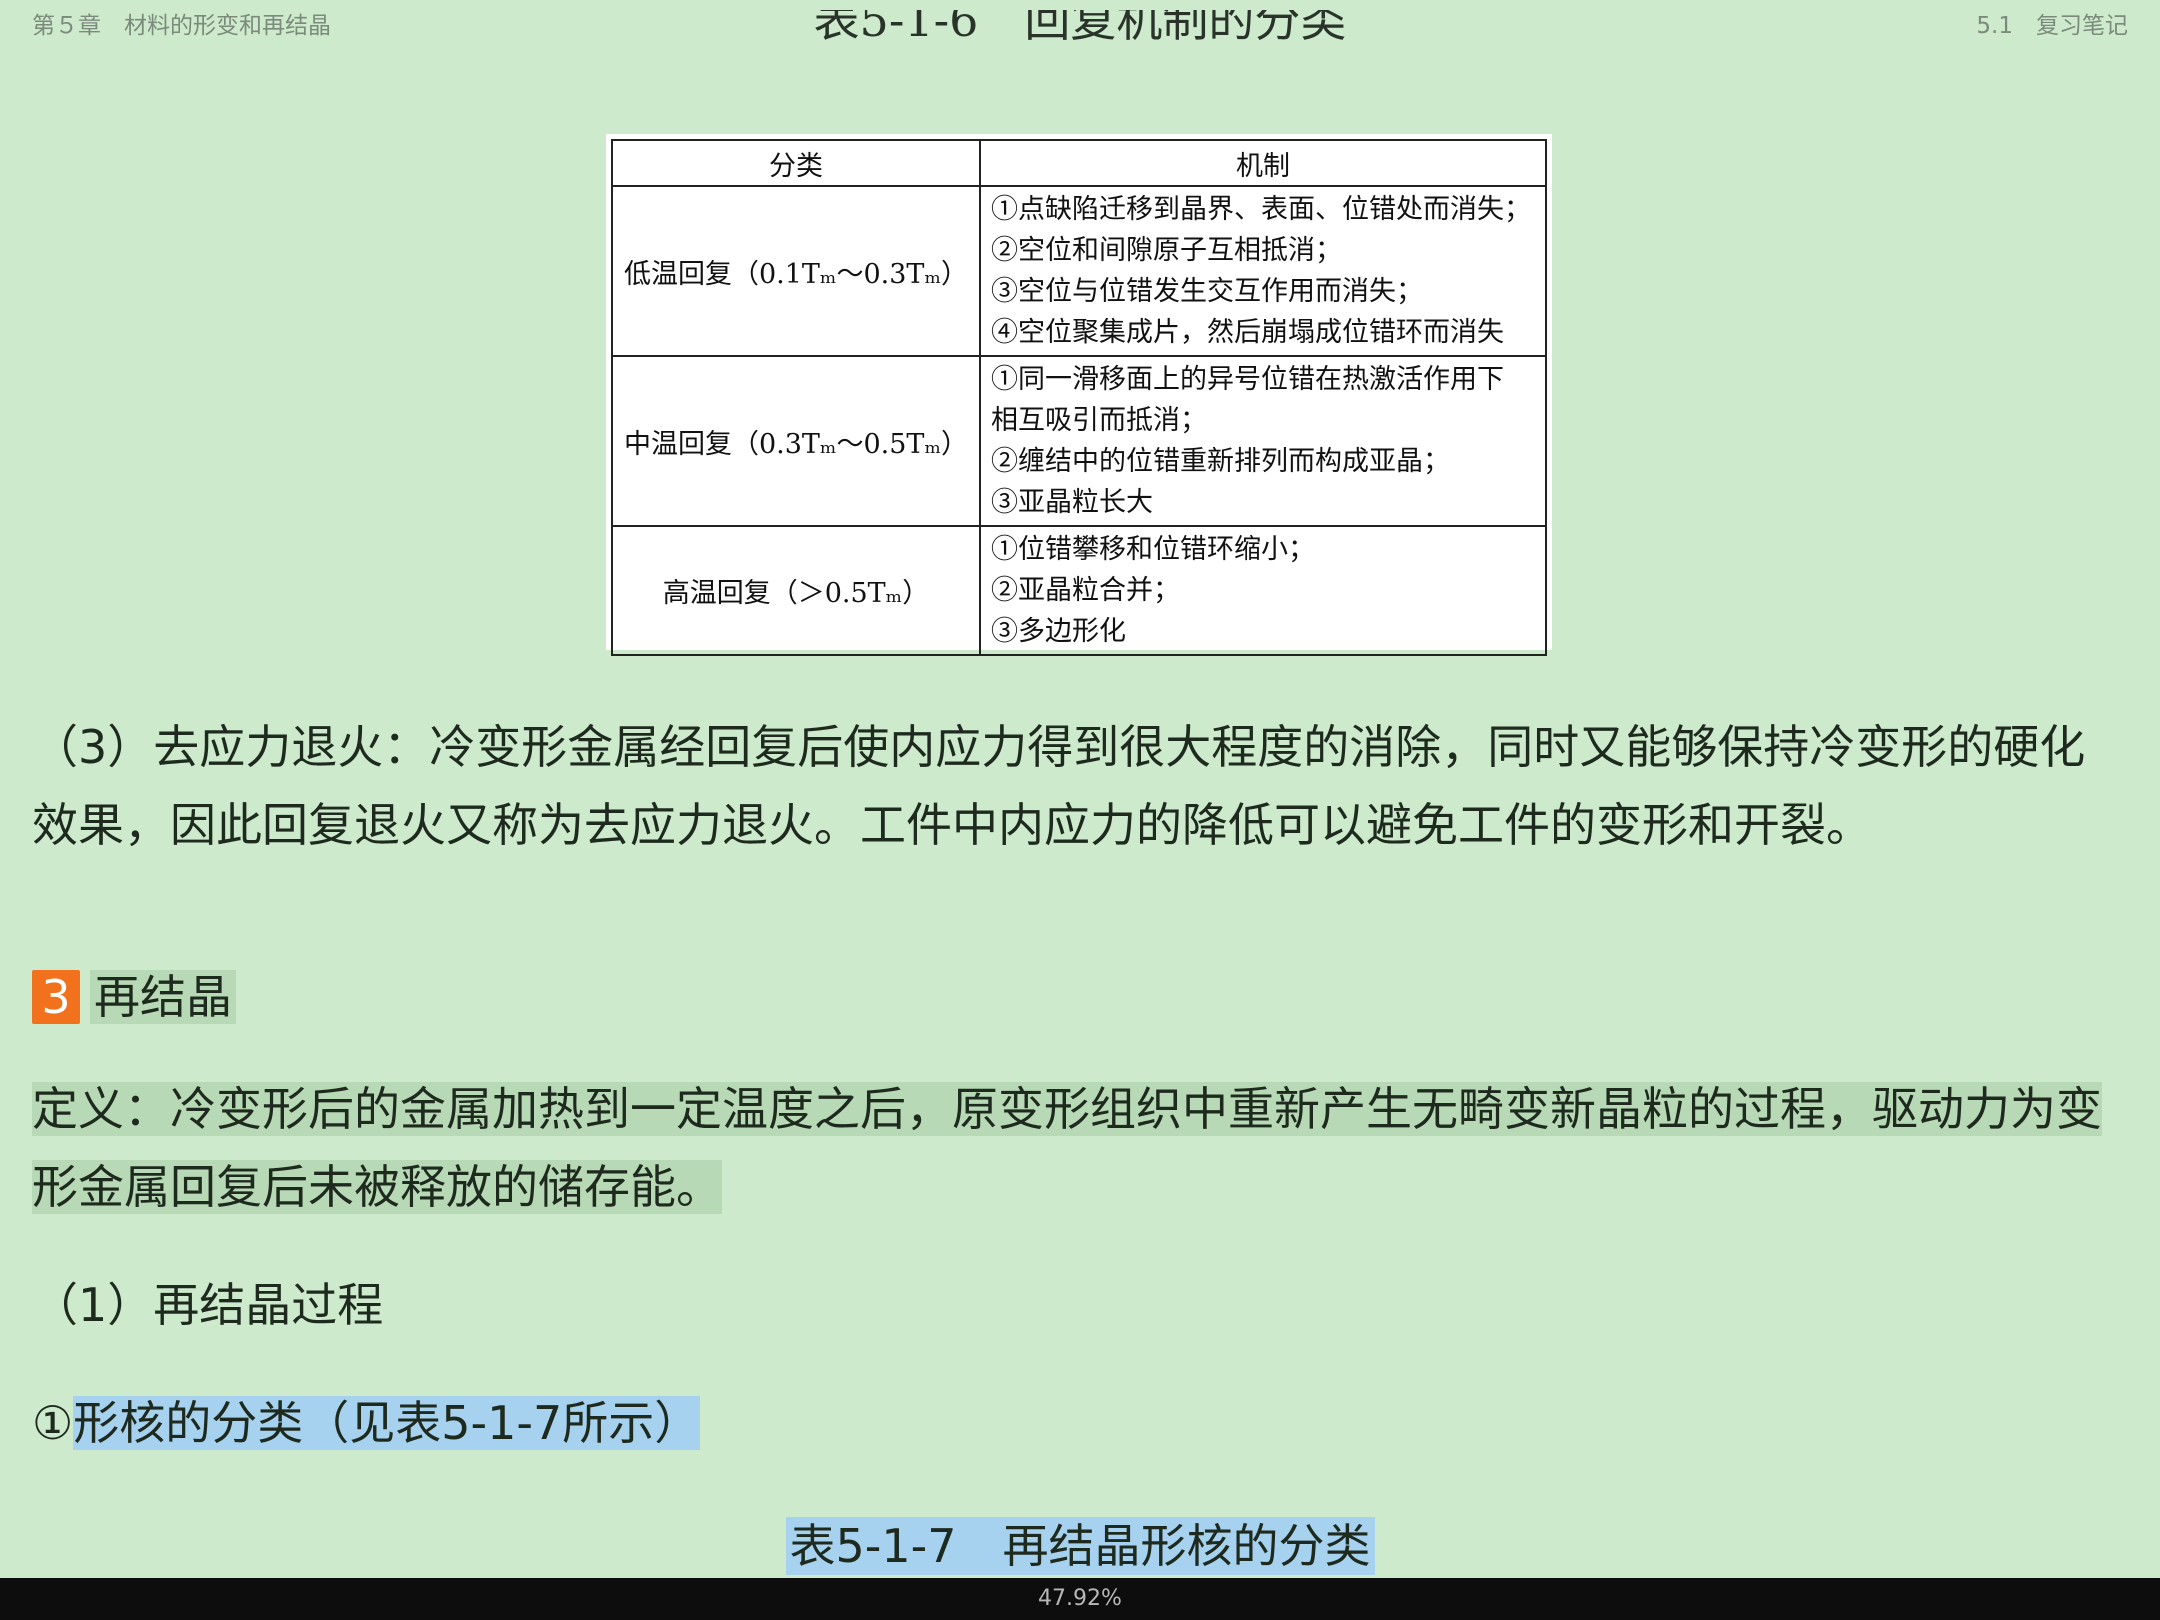  I want to click on mechanism-line: 相互吸引而抵消；, so click(1099, 420).